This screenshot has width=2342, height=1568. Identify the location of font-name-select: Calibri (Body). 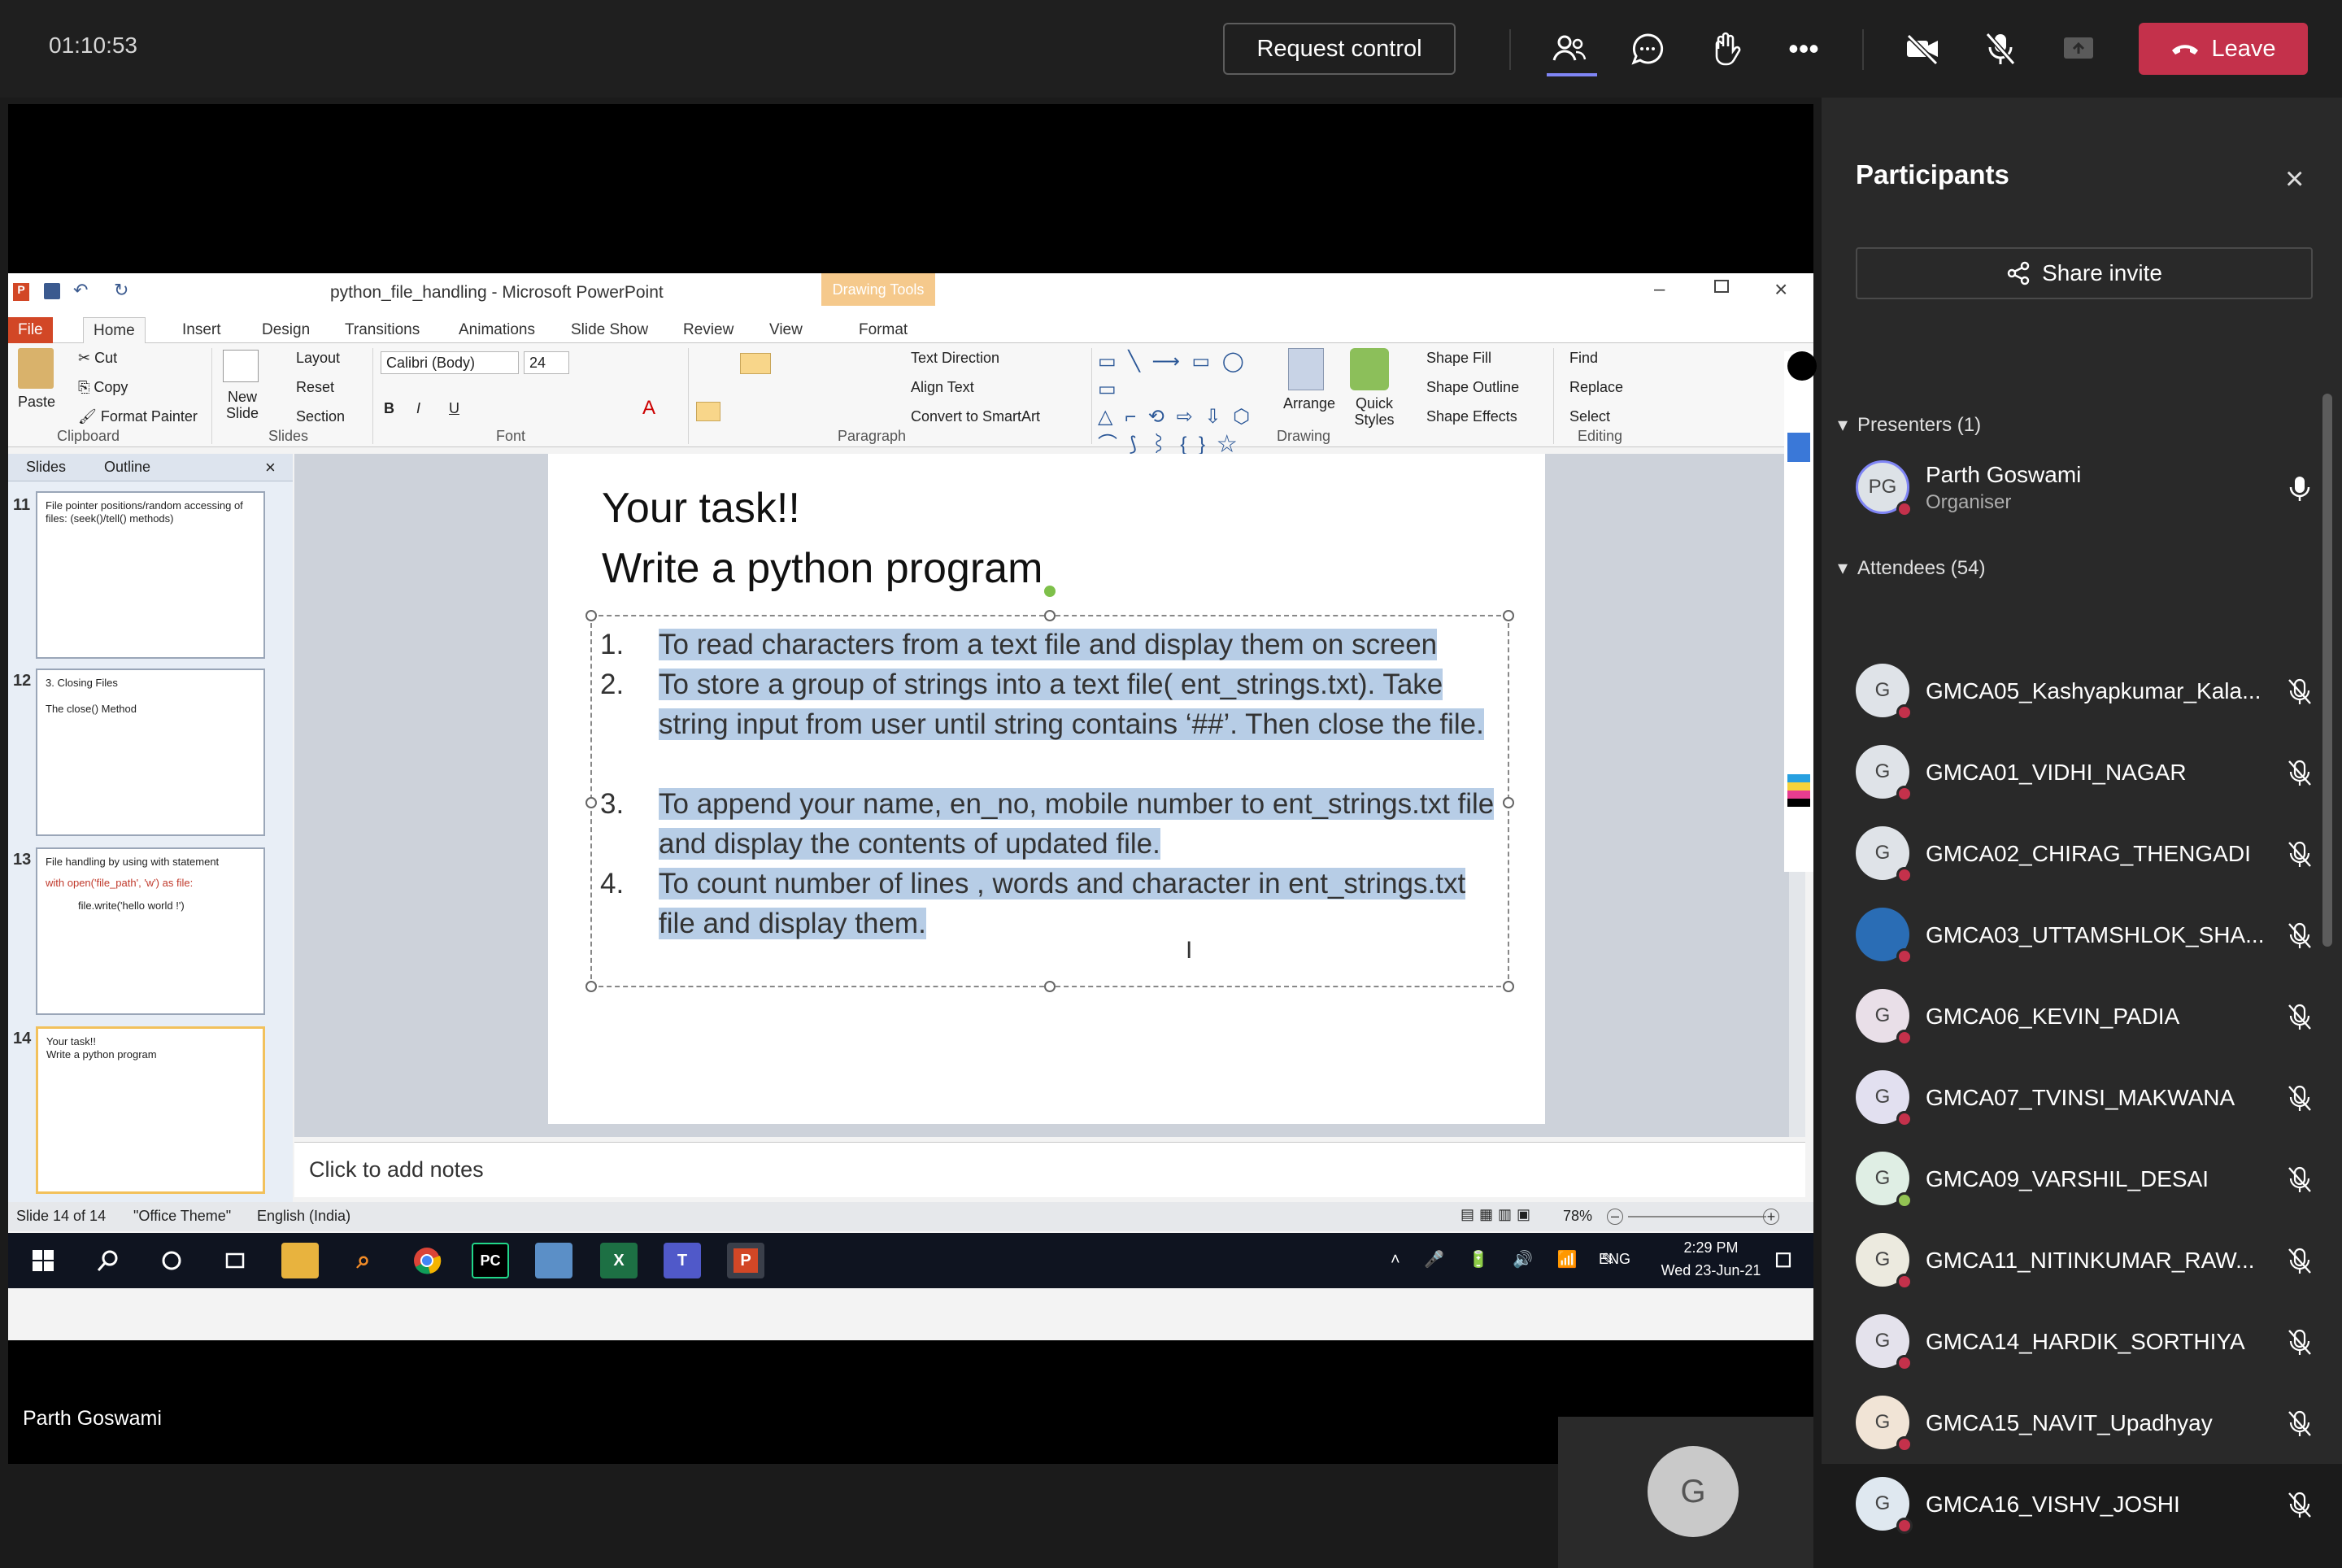
(450, 362).